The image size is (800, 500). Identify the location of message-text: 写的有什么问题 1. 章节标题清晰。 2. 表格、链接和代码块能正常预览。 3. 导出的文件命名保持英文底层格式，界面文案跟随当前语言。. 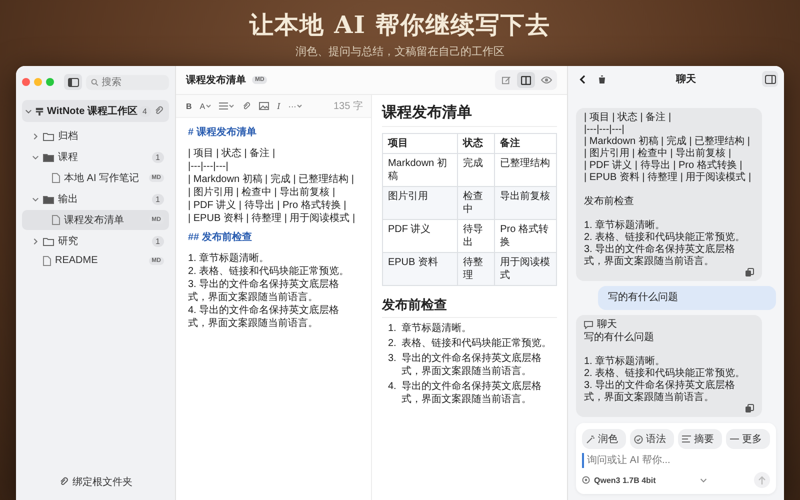
(665, 368).